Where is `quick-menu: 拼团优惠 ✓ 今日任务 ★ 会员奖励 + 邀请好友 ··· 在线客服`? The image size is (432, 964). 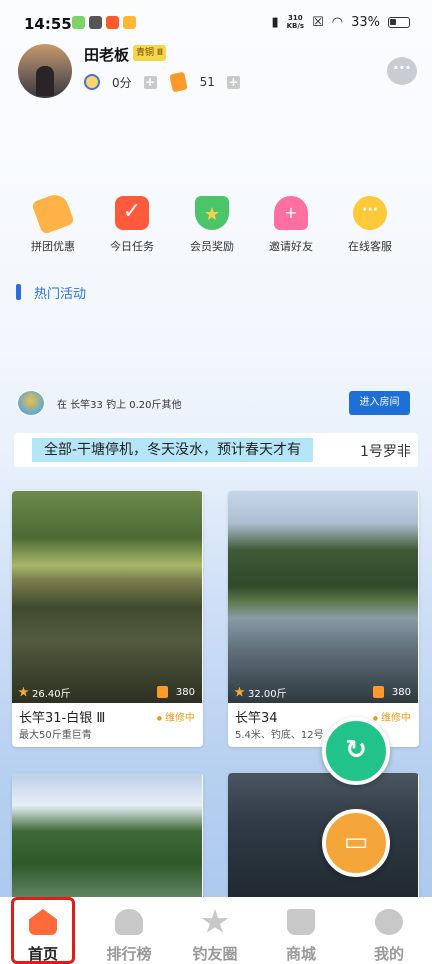 quick-menu: 拼团优惠 ✓ 今日任务 ★ 会员奖励 + 邀请好友 ··· 在线客服 is located at coordinates (220, 223).